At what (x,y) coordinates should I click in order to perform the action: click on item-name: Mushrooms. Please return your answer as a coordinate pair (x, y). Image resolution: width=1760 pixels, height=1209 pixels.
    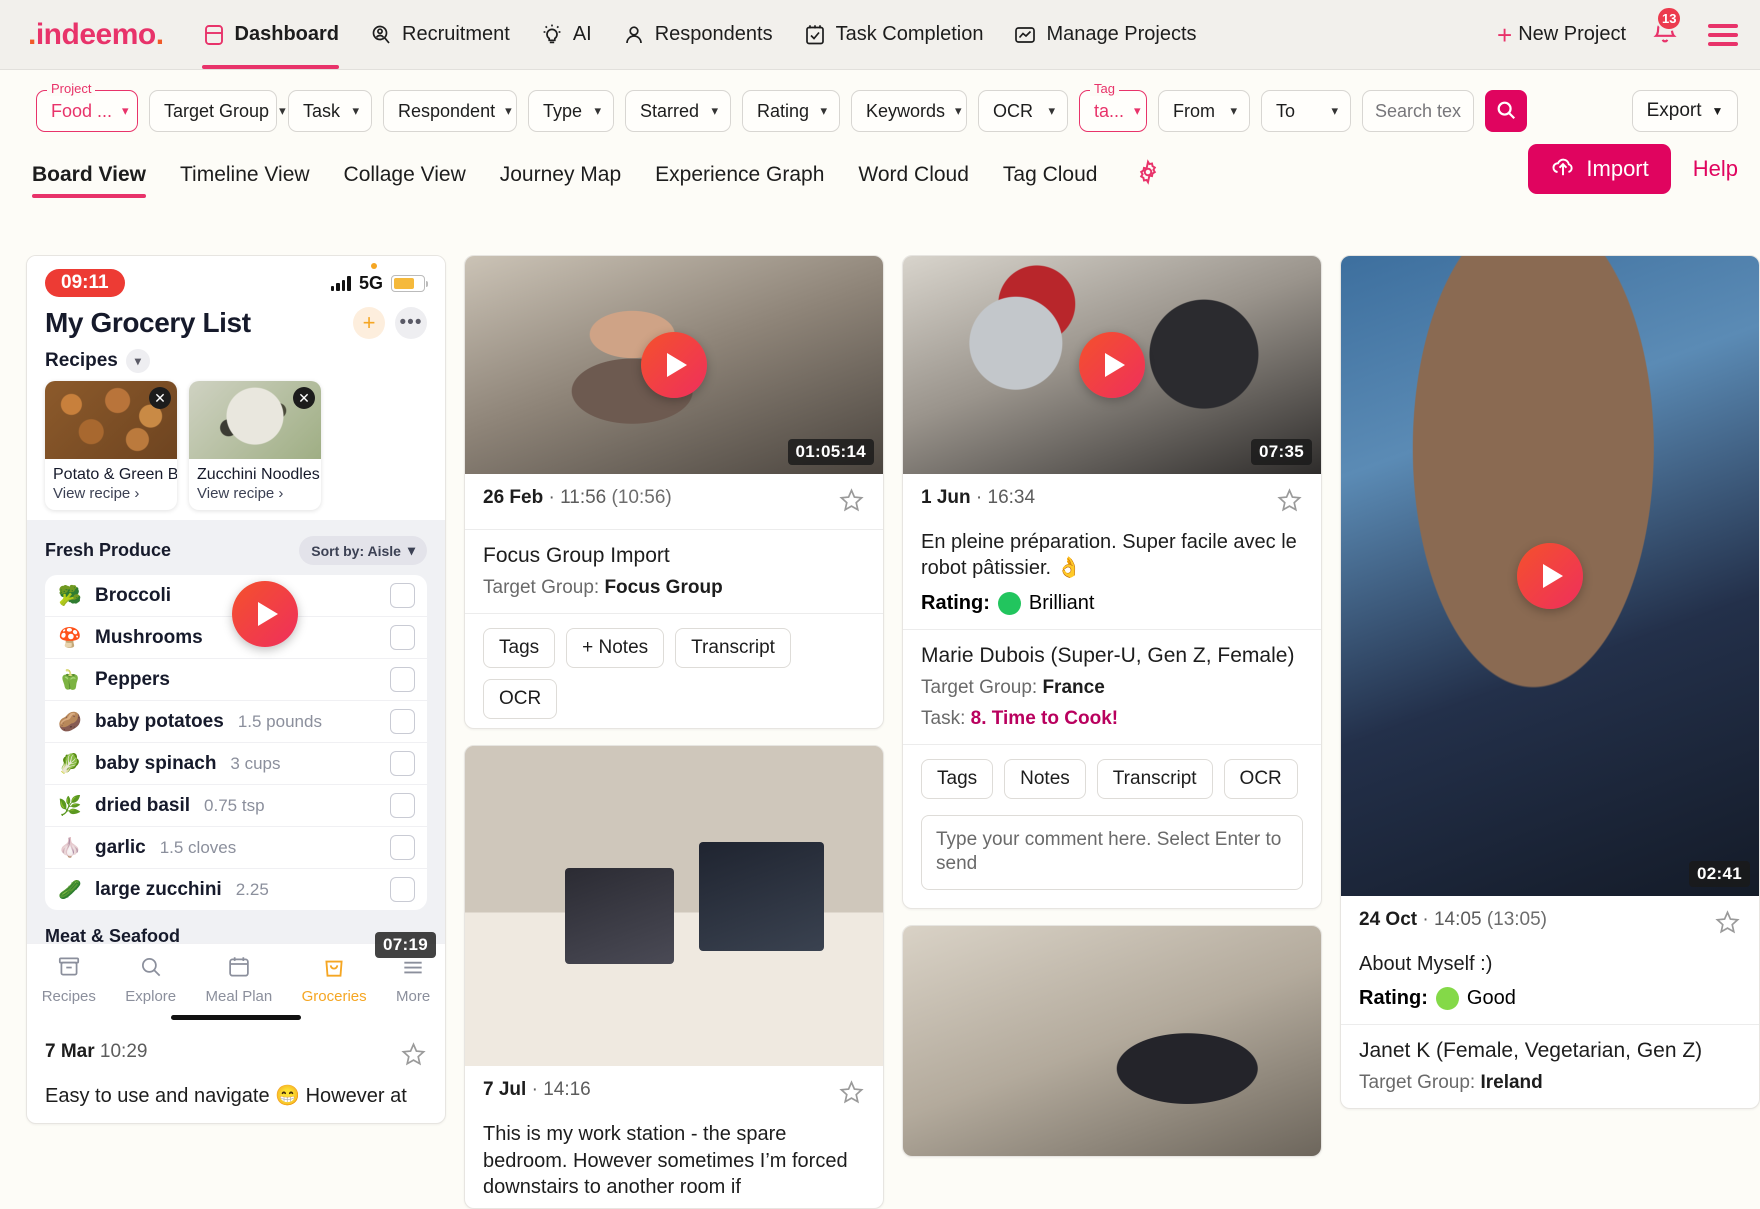
    Looking at the image, I should click on (149, 637).